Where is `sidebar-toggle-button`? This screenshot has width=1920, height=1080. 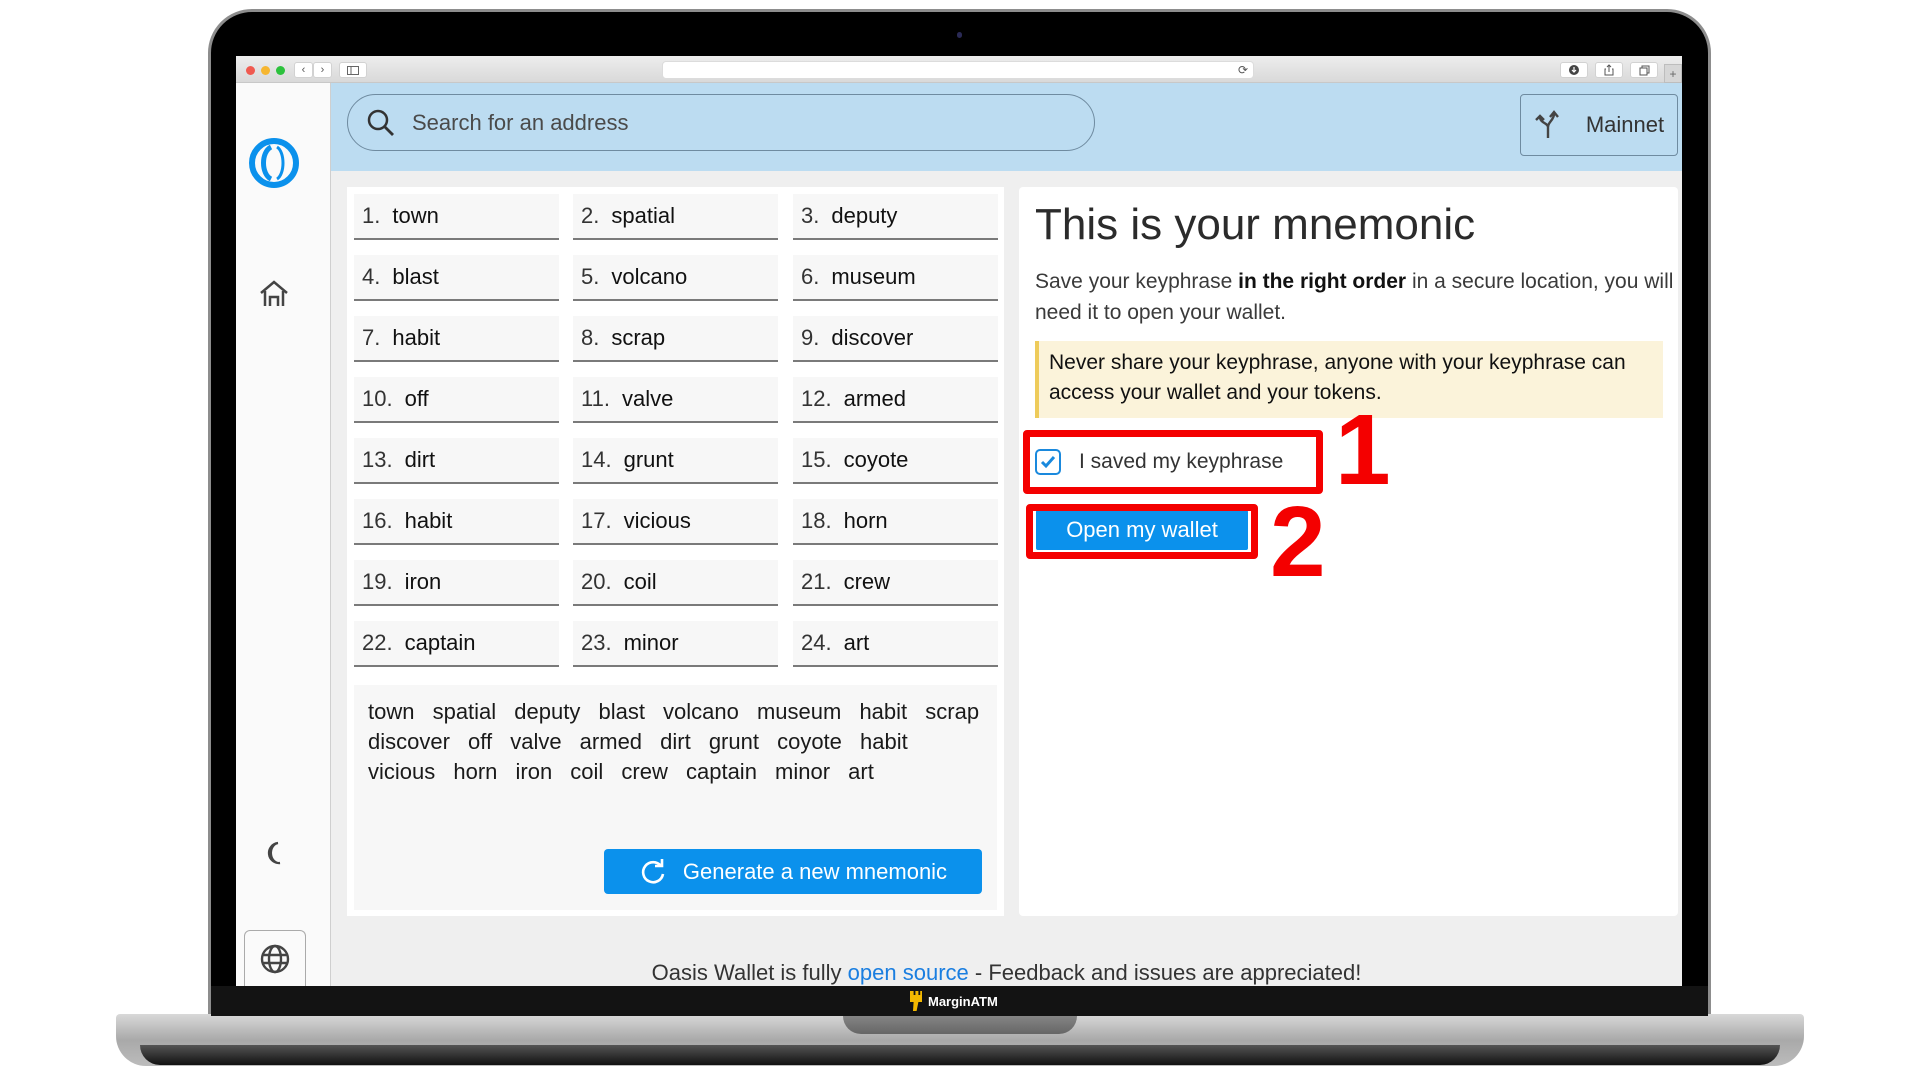
sidebar-toggle-button is located at coordinates (353, 70).